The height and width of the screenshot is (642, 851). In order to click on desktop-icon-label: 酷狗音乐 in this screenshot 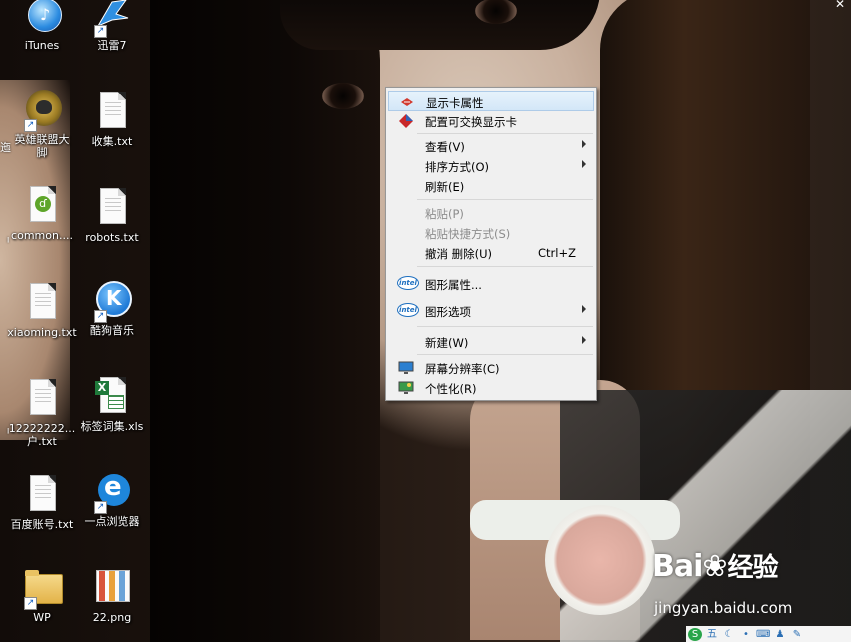, I will do `click(112, 330)`.